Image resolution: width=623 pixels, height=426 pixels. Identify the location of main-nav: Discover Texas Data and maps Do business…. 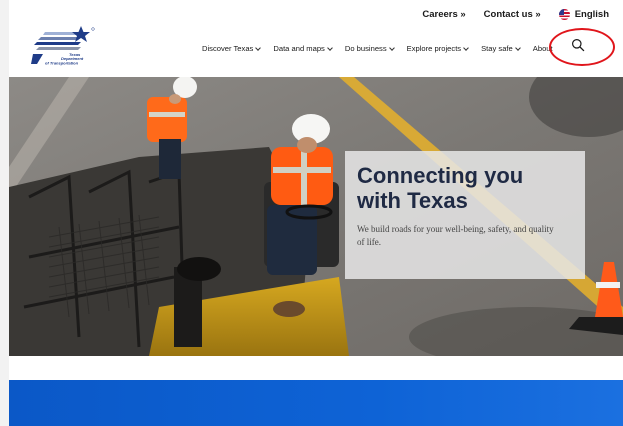
(377, 48).